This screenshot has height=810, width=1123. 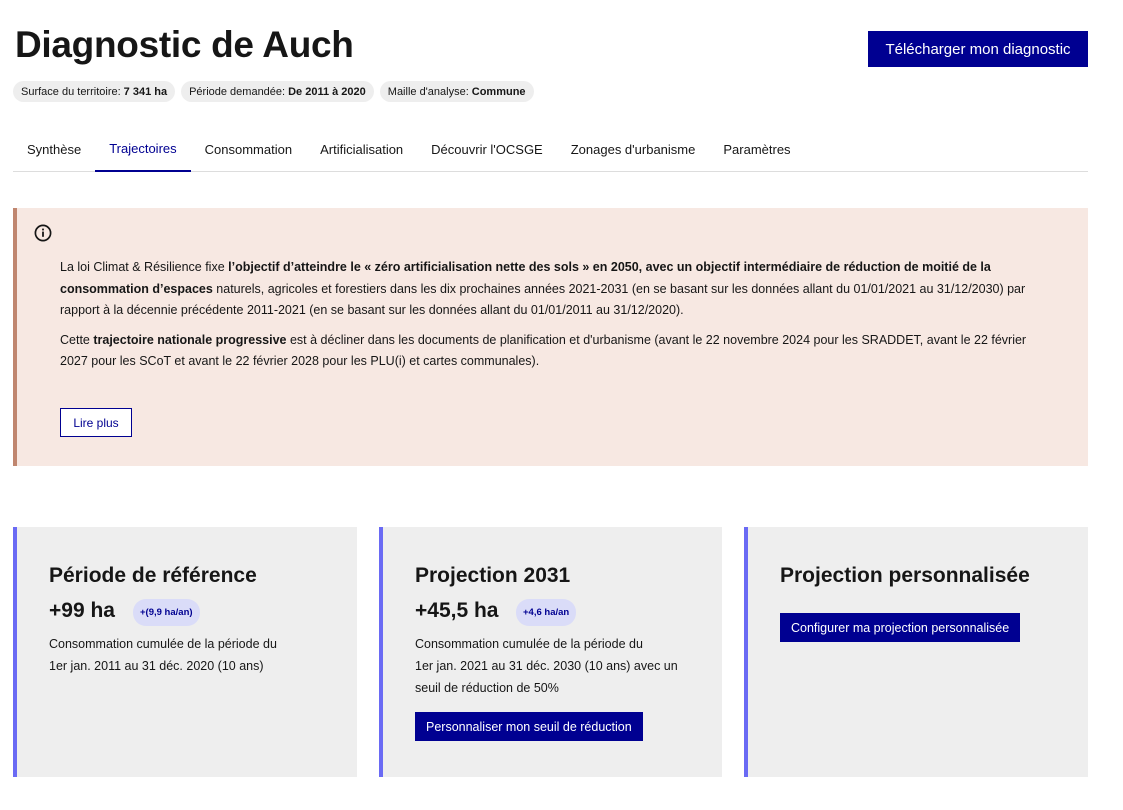 What do you see at coordinates (428, 91) in the screenshot?
I see `tag-label: Maille d'analyse:` at bounding box center [428, 91].